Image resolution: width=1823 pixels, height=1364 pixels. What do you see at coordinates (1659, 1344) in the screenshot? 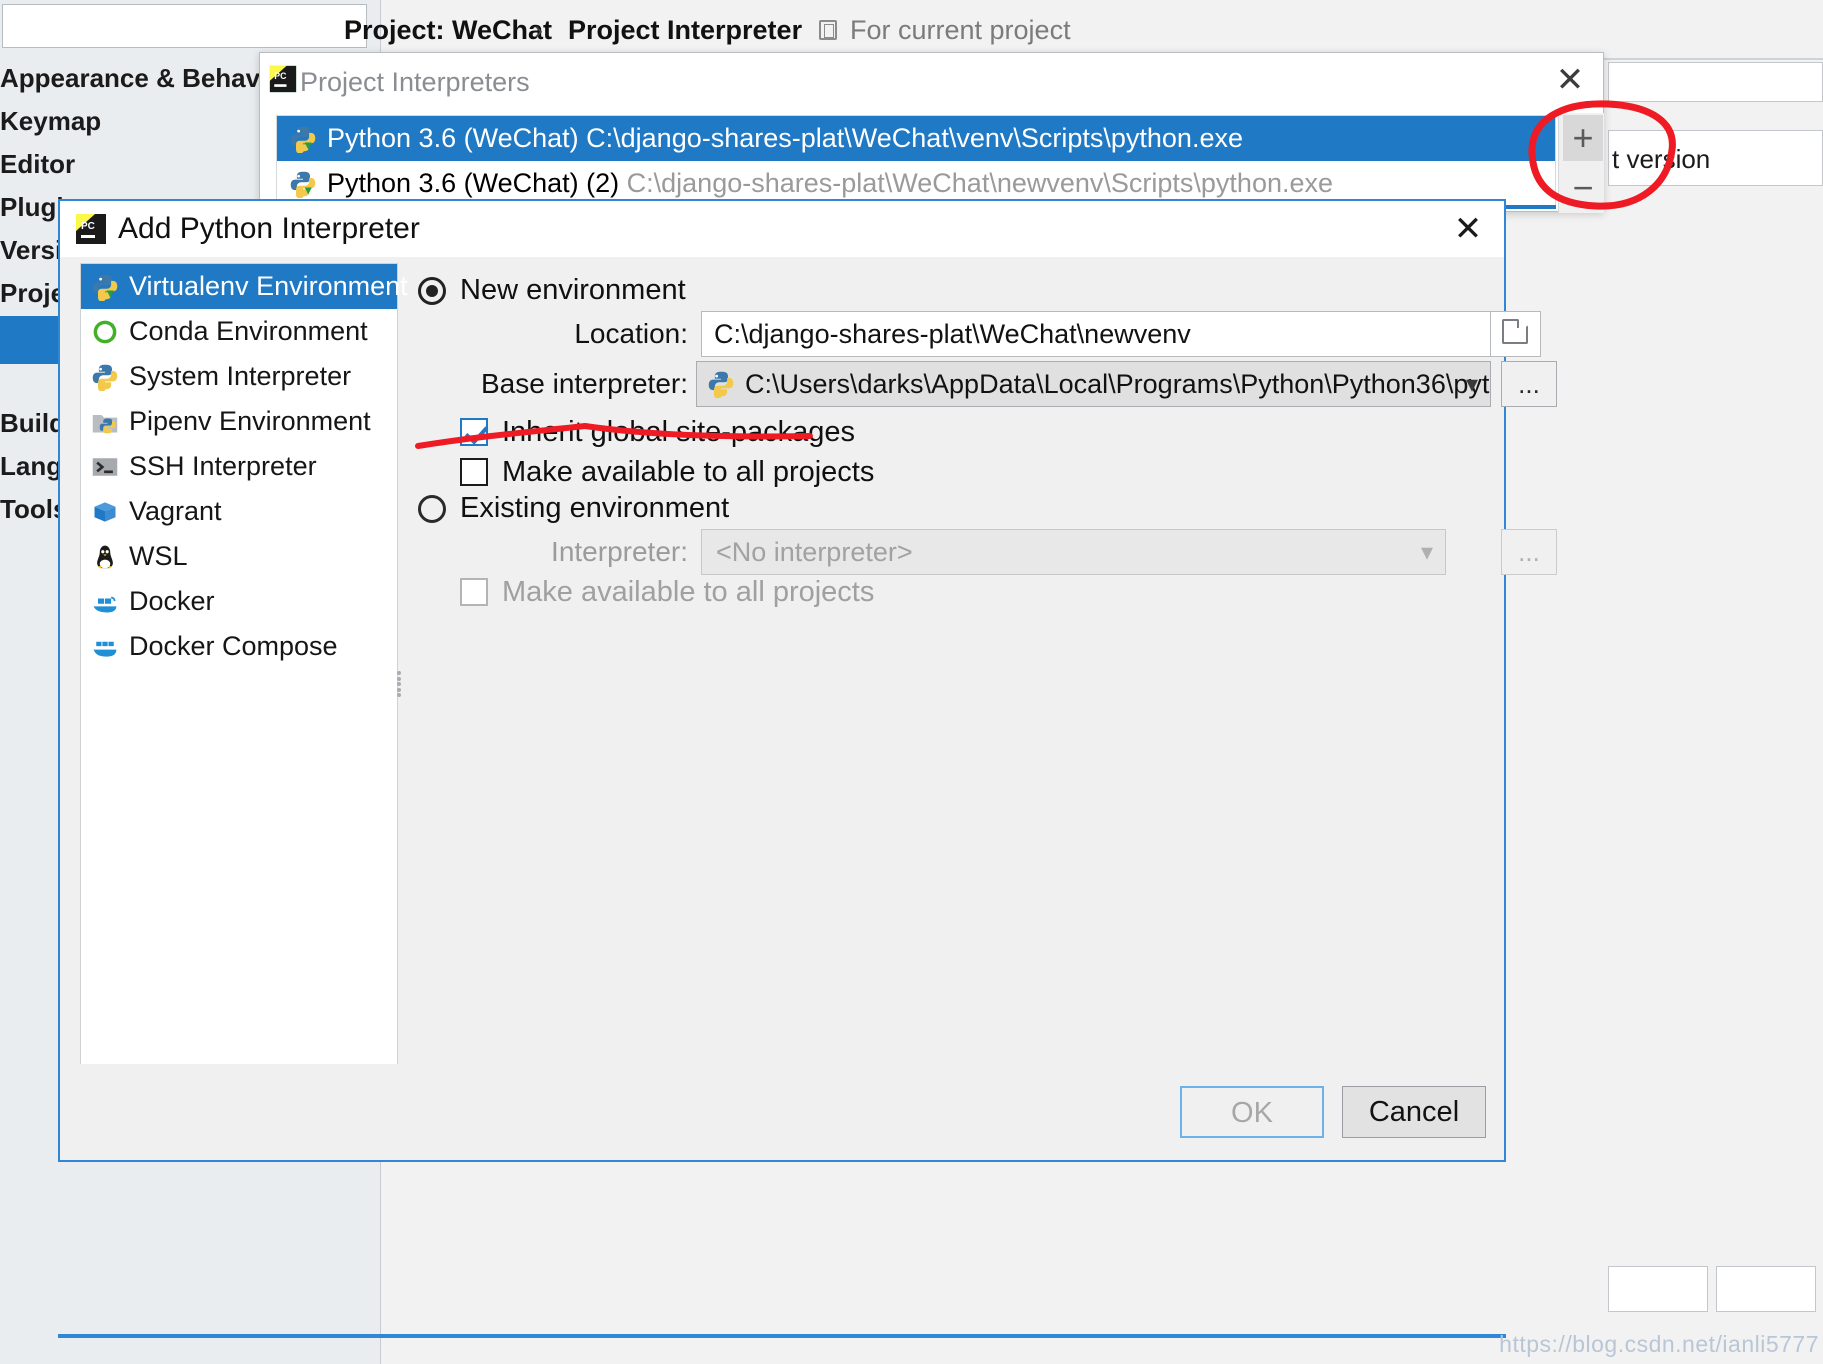
I see `watermark: https://blog.csdn.net/ianli5777` at bounding box center [1659, 1344].